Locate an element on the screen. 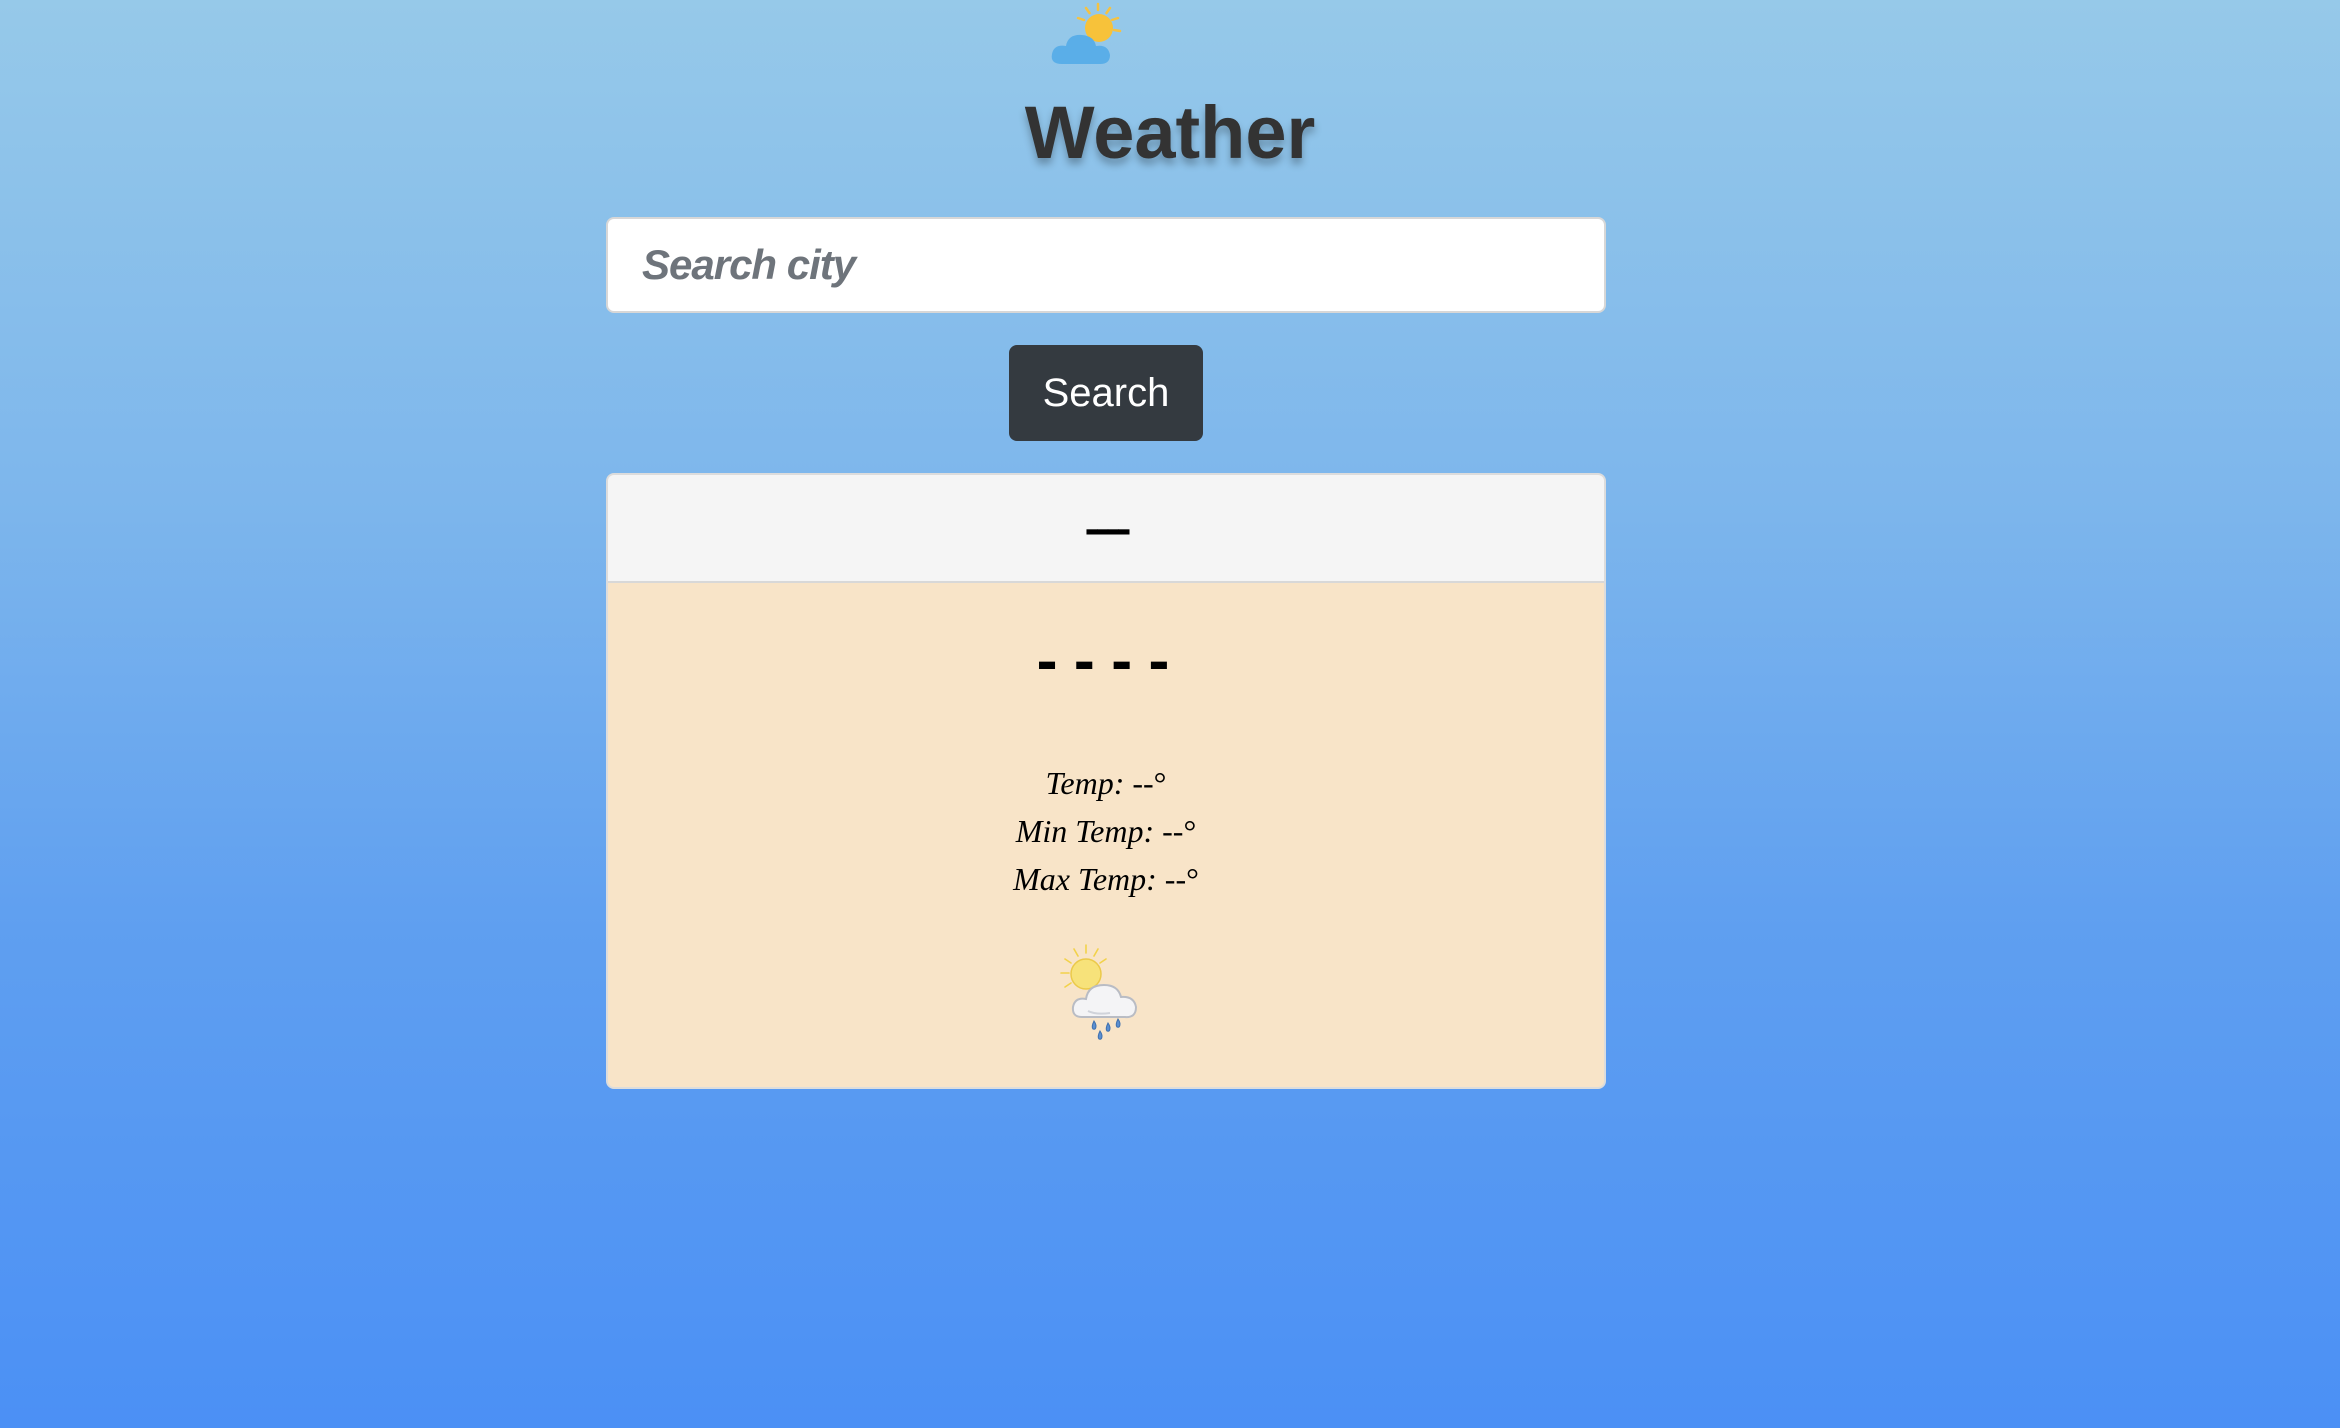  max-temp-value: --° is located at coordinates (1177, 879).